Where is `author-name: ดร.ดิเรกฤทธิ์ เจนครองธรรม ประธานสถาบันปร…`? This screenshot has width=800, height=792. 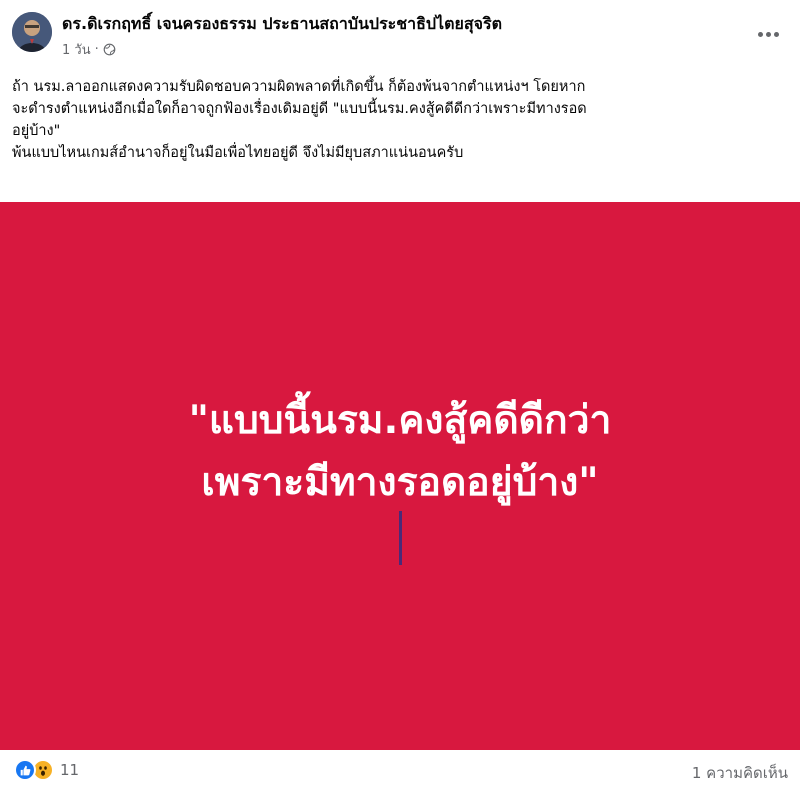 author-name: ดร.ดิเรกฤทธิ์ เจนครองธรรม ประธานสถาบันปร… is located at coordinates (282, 24).